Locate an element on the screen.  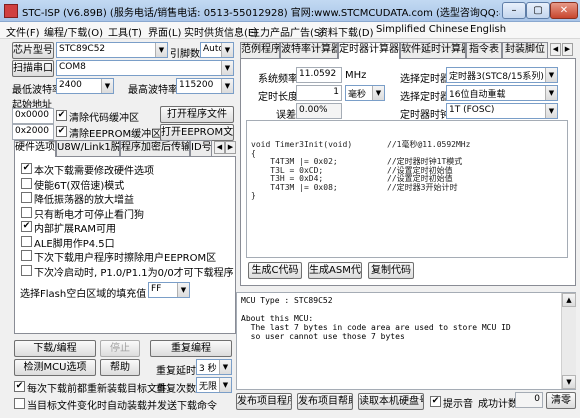
timer-clock-label: 定时器时钟 is located at coordinates (425, 115).